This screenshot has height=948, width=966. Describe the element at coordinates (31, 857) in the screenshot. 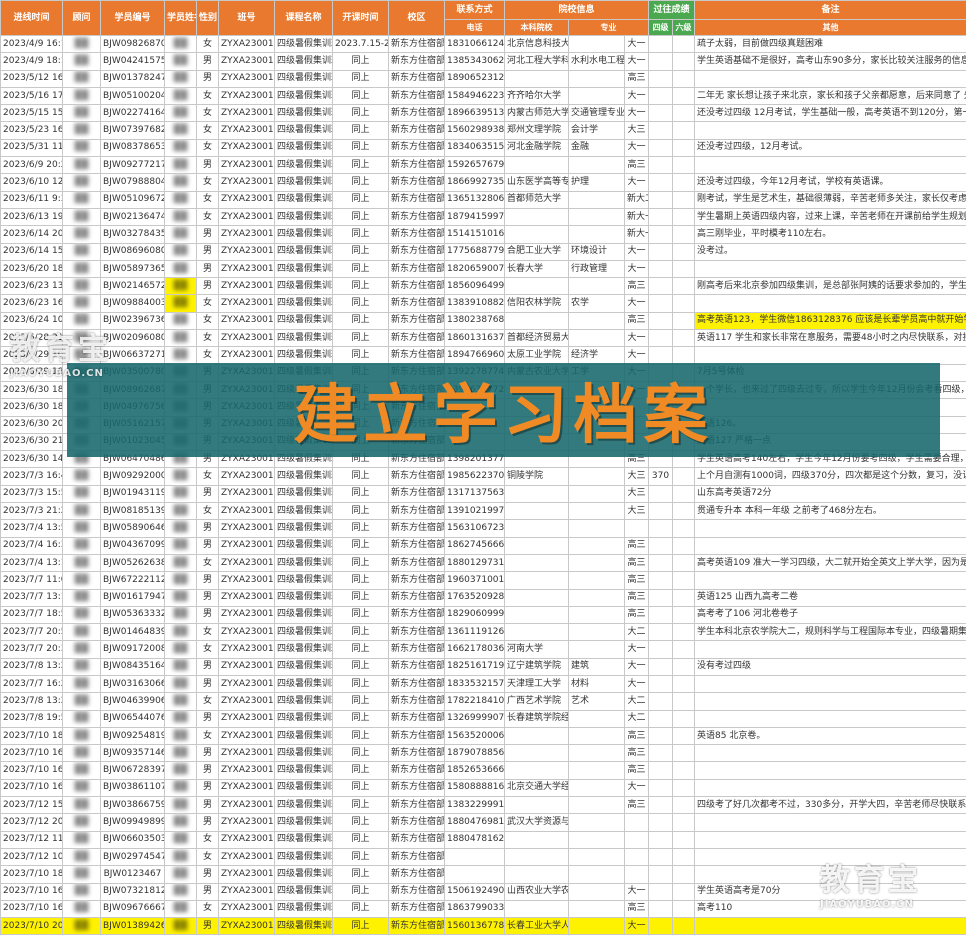

I see `table-cell: 2023/7/12 10:49` at that location.